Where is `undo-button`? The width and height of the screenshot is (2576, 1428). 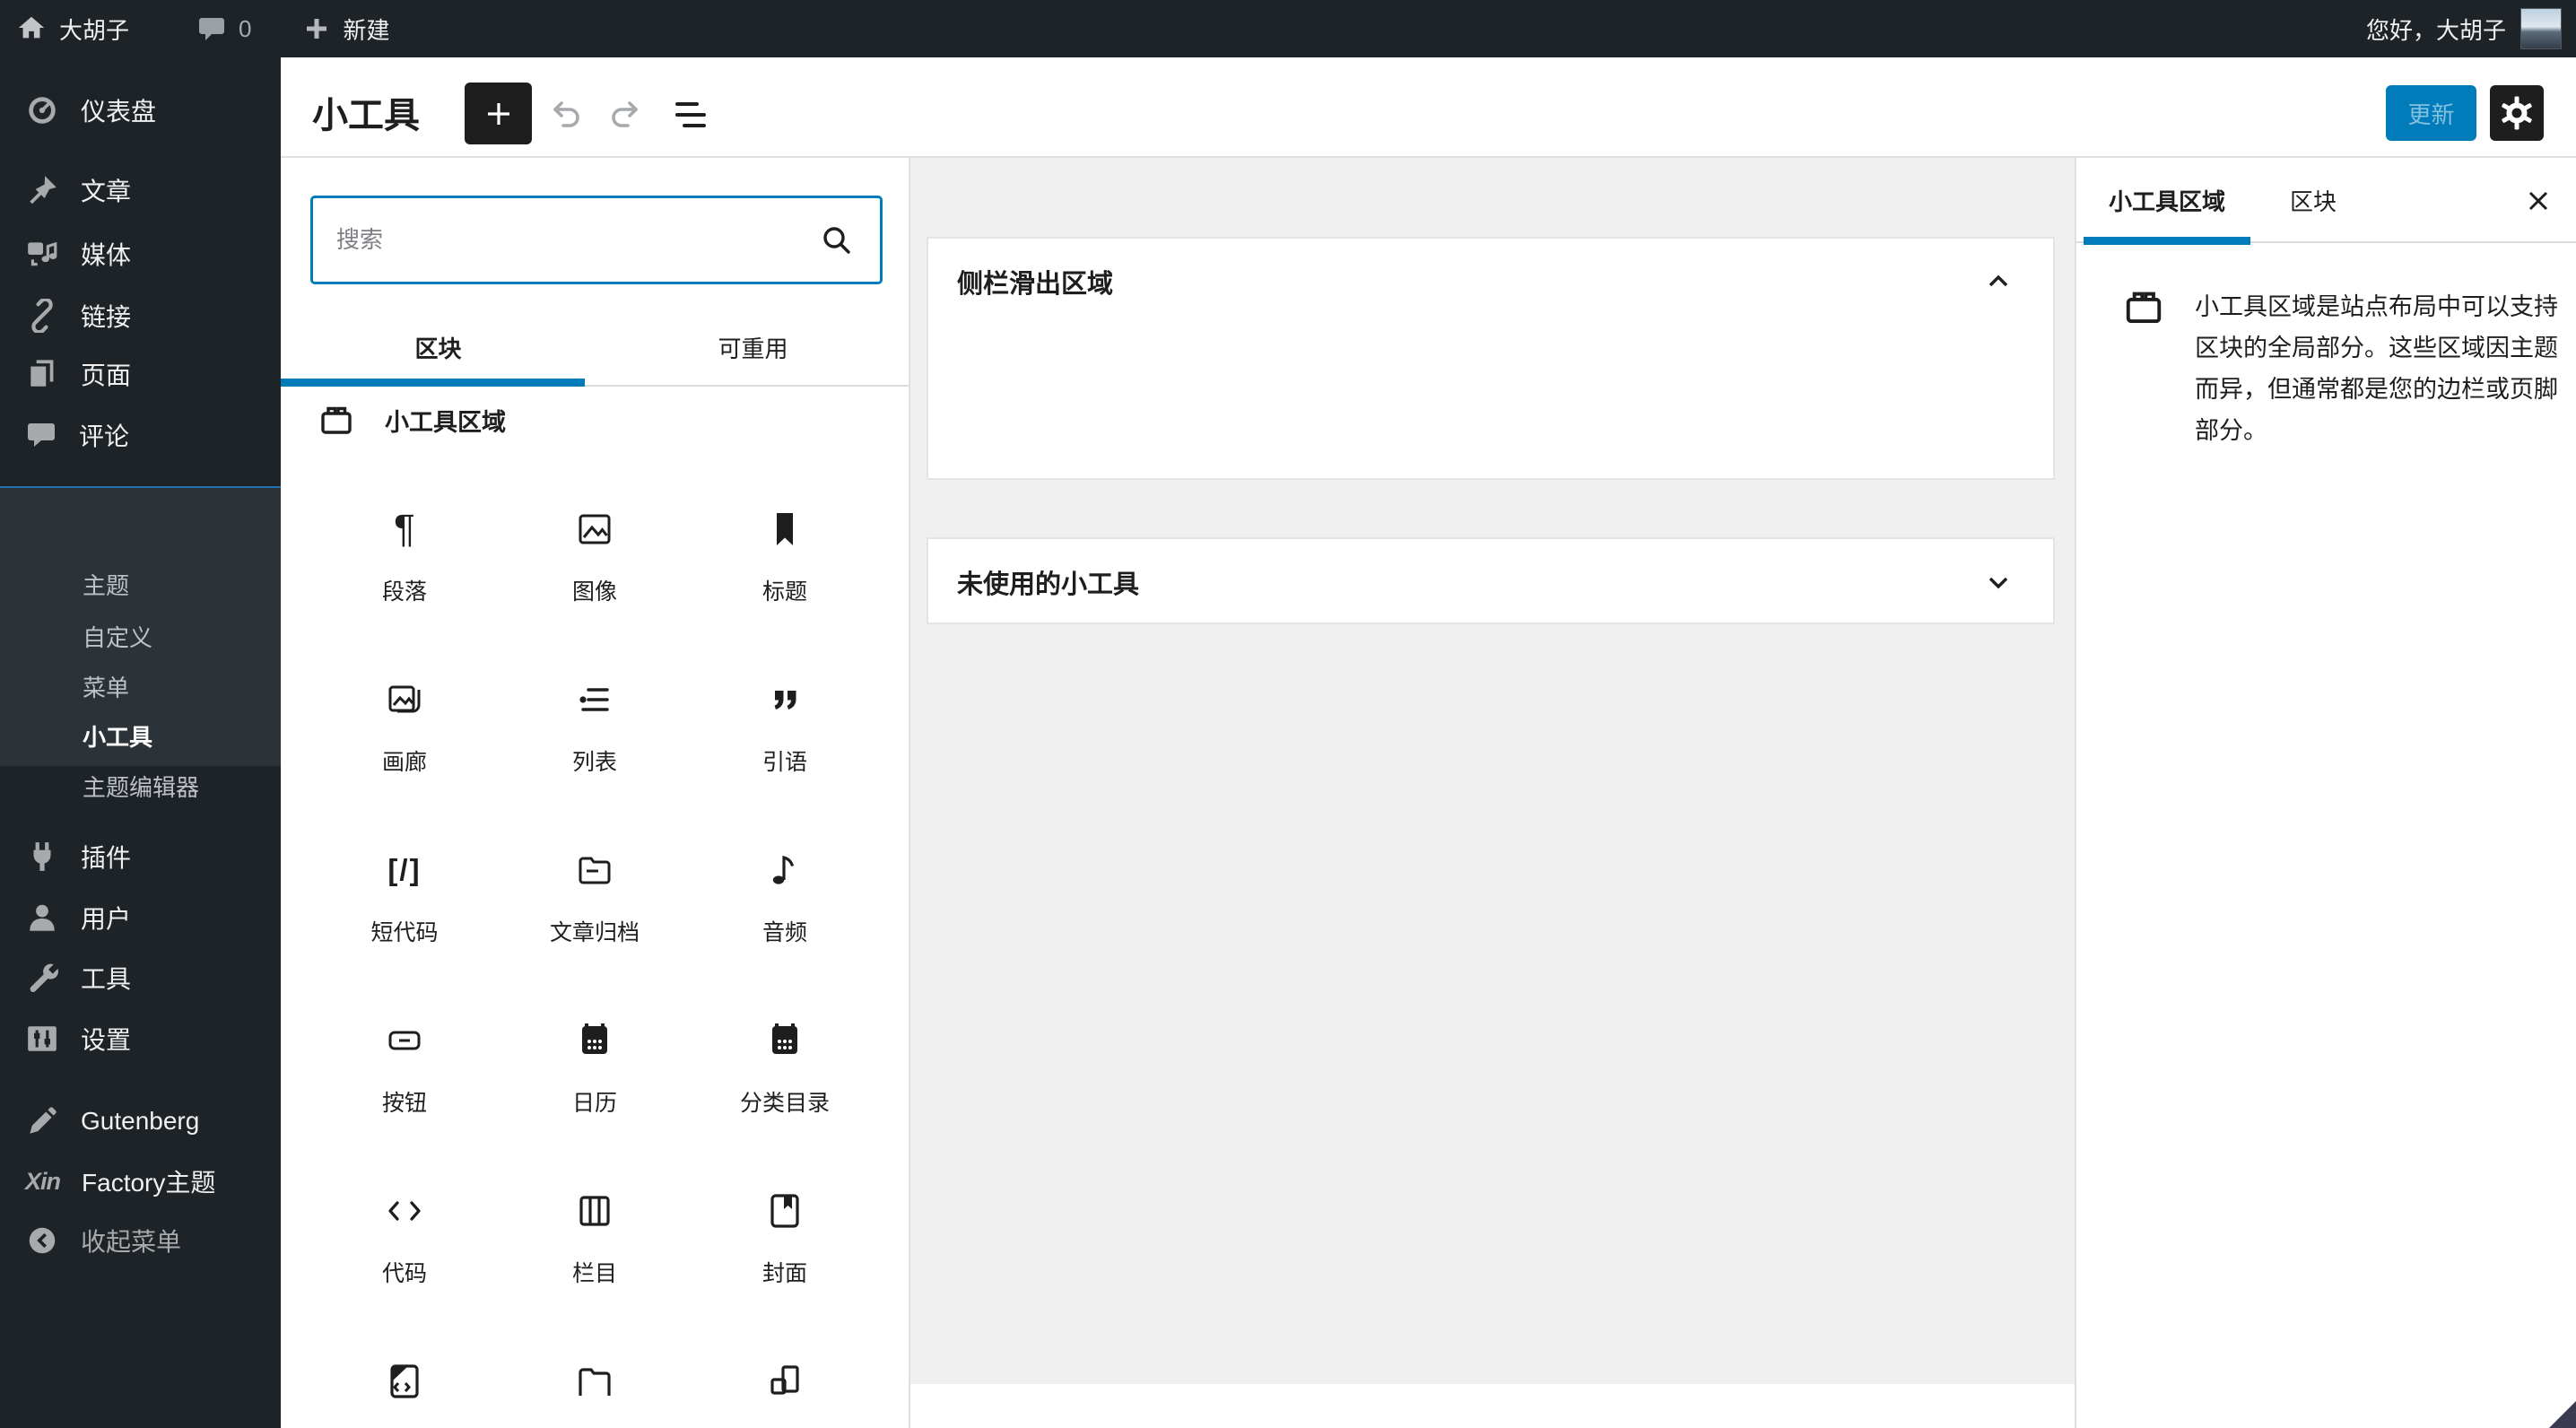
undo-button is located at coordinates (564, 114).